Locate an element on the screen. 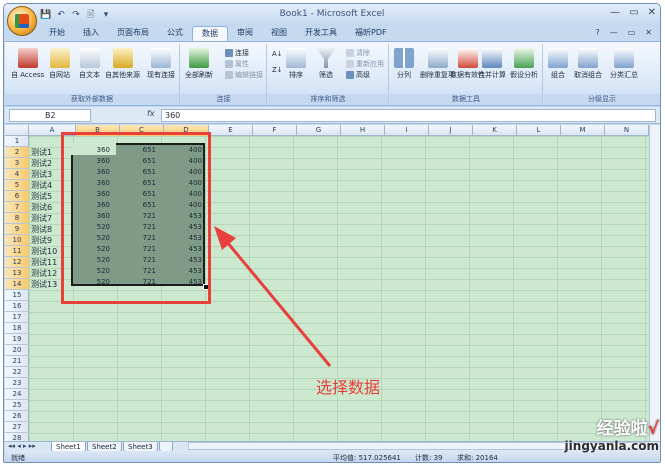 The width and height of the screenshot is (665, 467). close-button: ✕ is located at coordinates (652, 12).